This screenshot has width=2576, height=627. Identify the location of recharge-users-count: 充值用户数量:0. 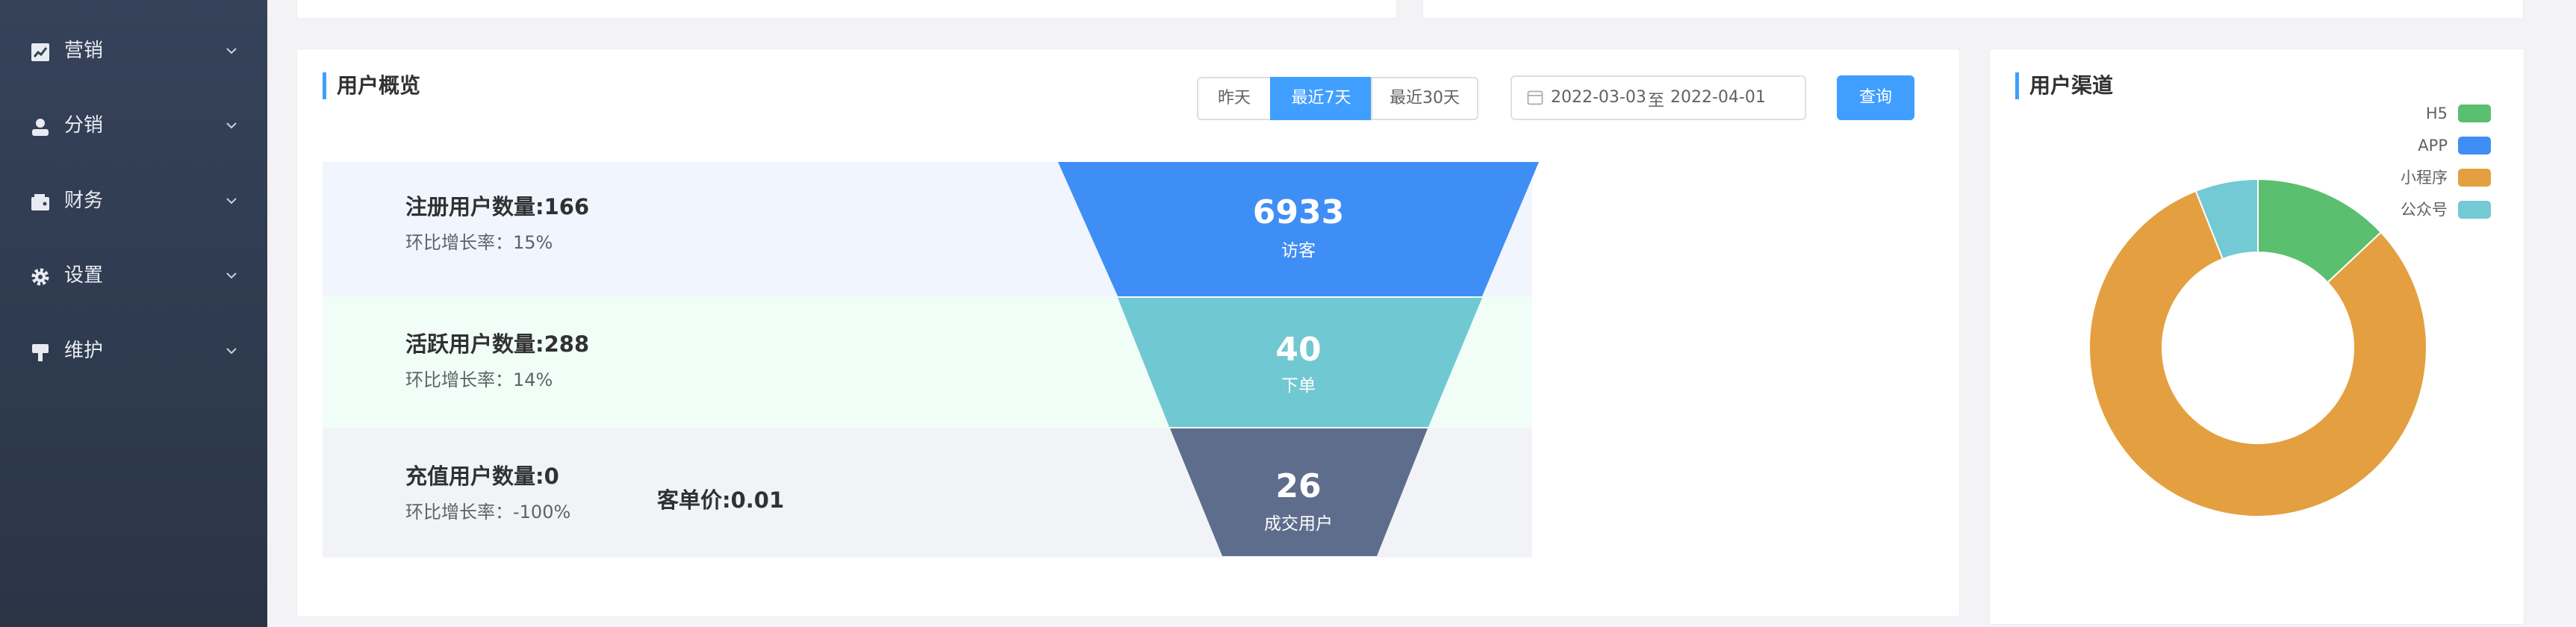
(482, 477).